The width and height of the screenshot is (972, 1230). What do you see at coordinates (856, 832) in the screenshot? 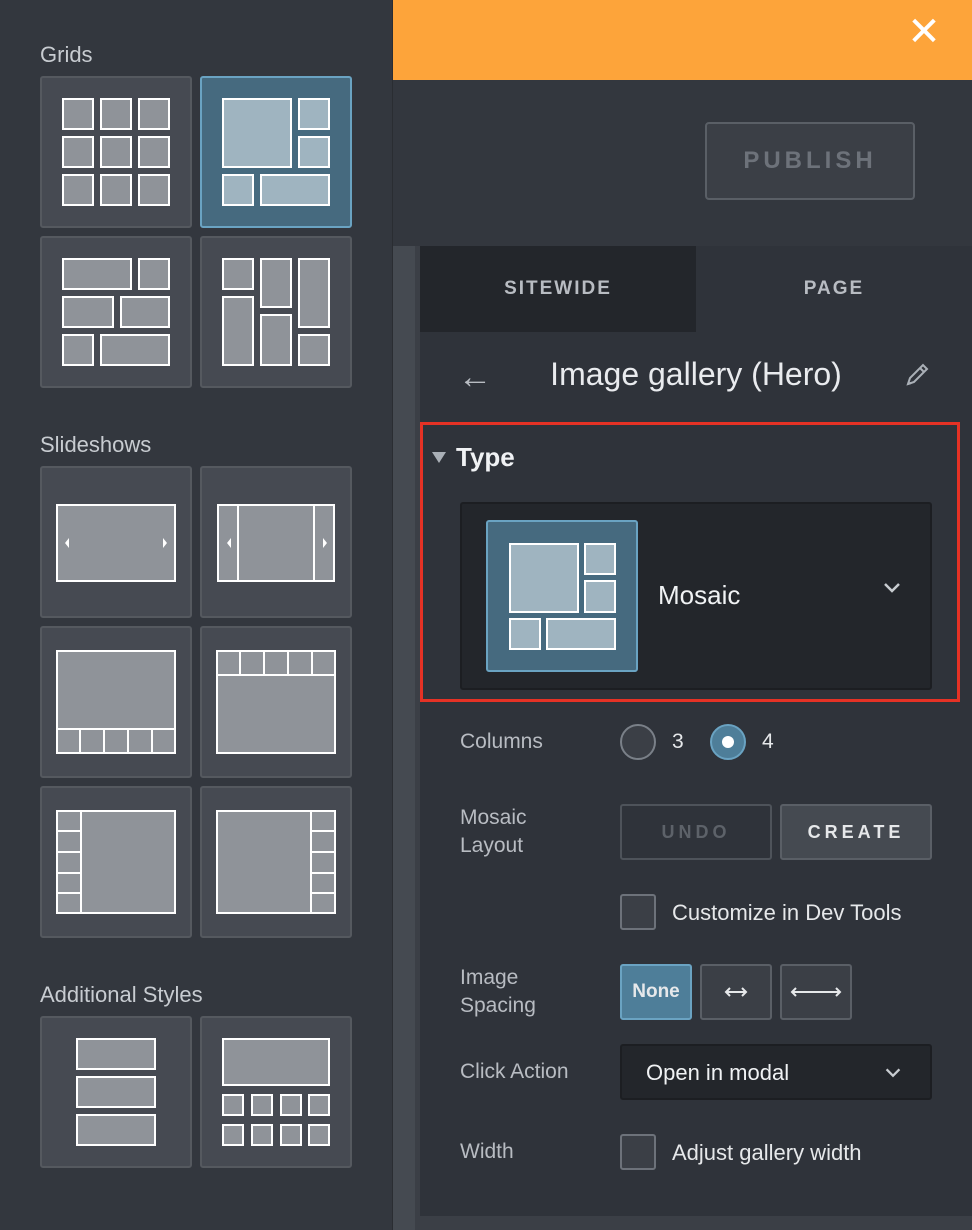
I see `create-button: CREATE` at bounding box center [856, 832].